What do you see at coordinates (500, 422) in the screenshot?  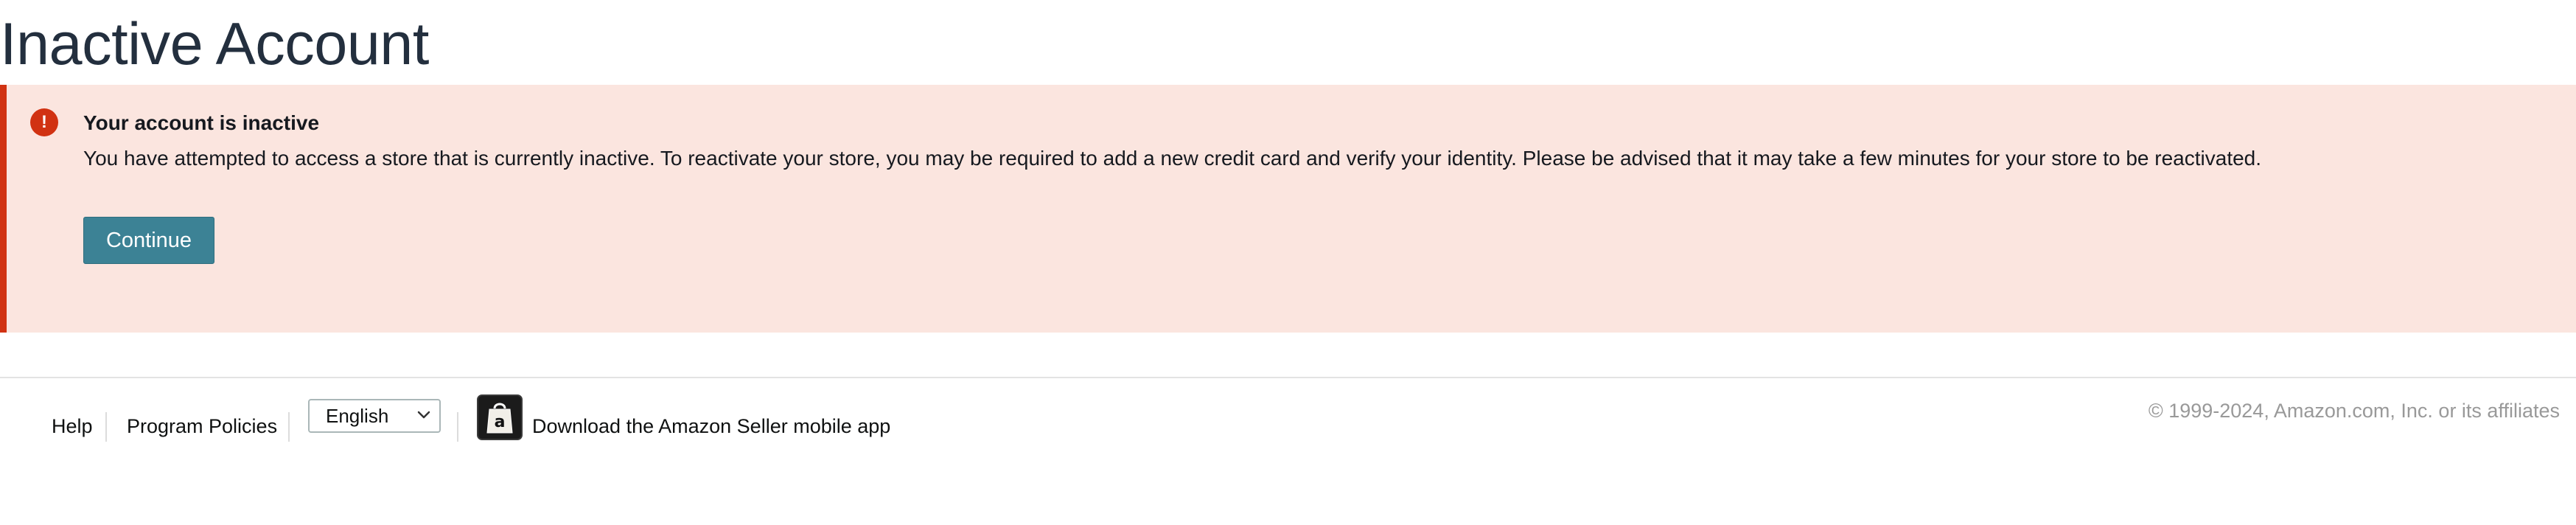 I see `app-icon-letter: a` at bounding box center [500, 422].